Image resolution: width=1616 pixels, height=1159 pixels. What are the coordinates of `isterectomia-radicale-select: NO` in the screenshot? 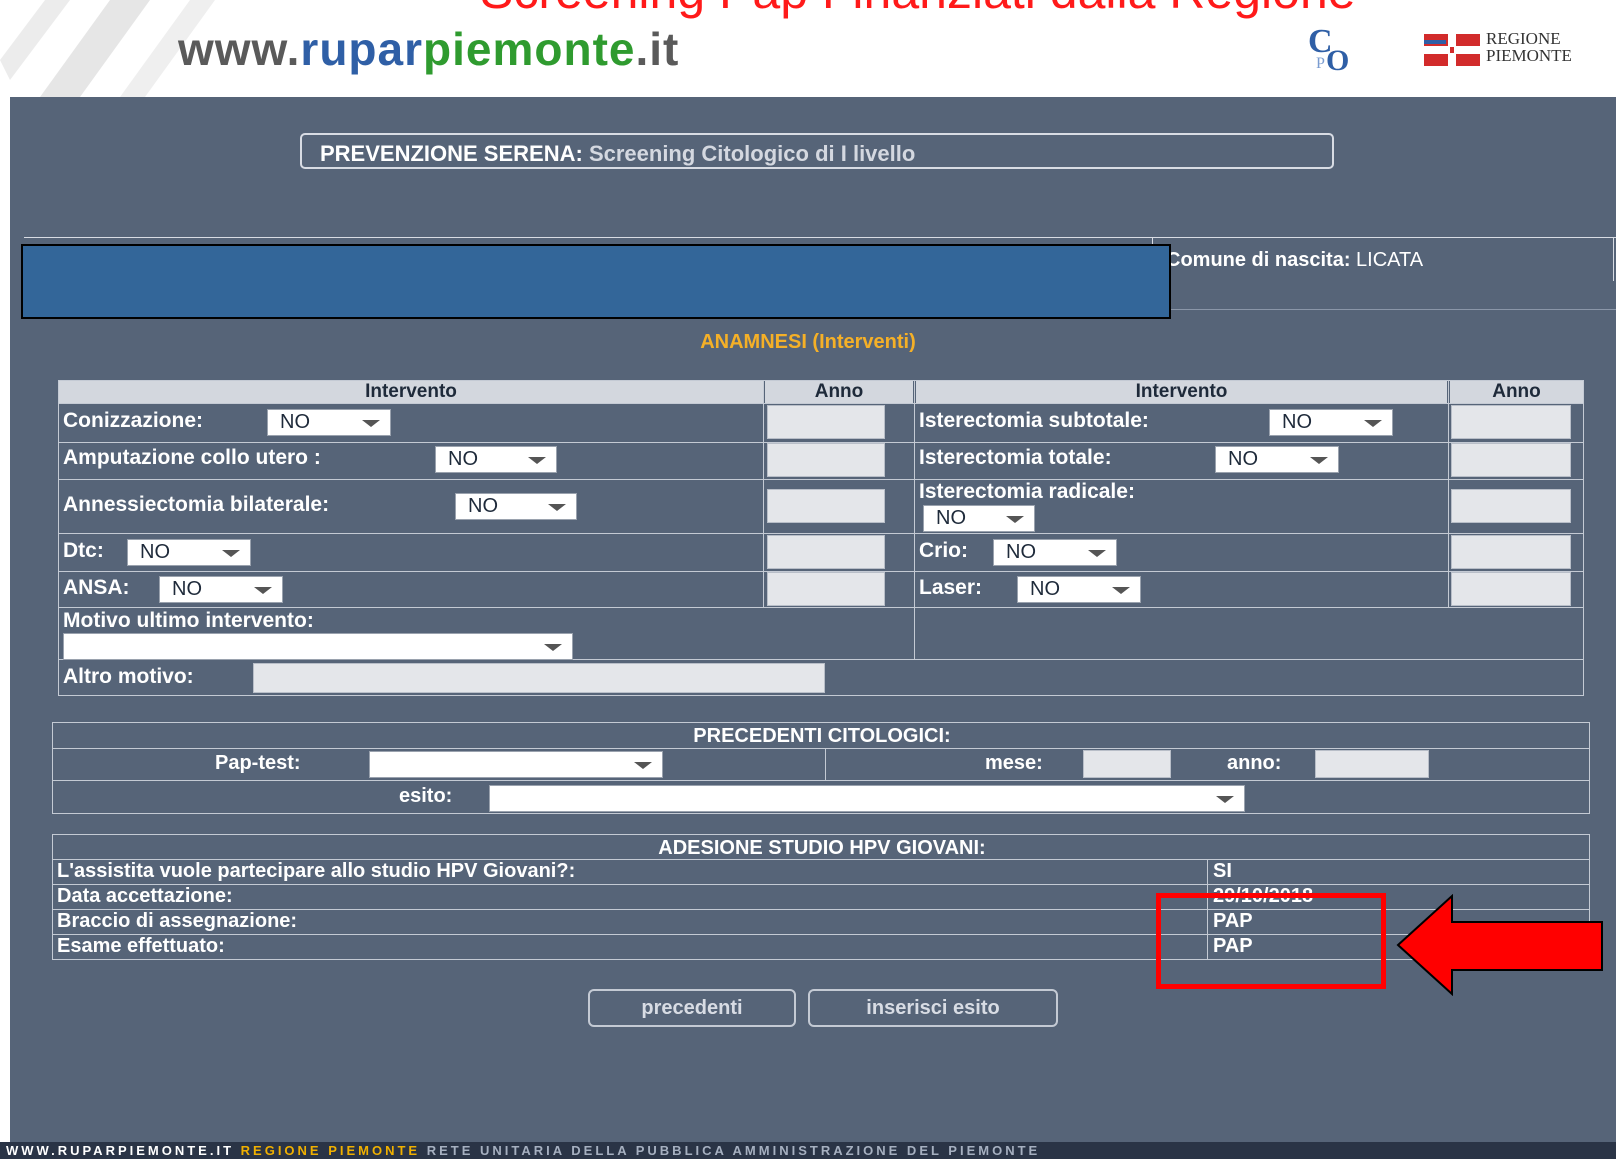 It's located at (979, 518).